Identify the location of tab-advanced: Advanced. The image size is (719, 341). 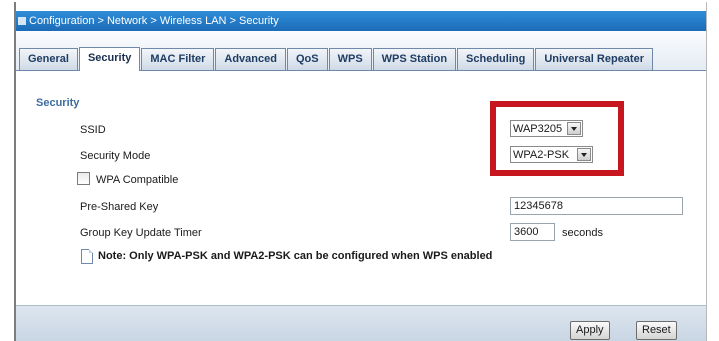
(250, 59).